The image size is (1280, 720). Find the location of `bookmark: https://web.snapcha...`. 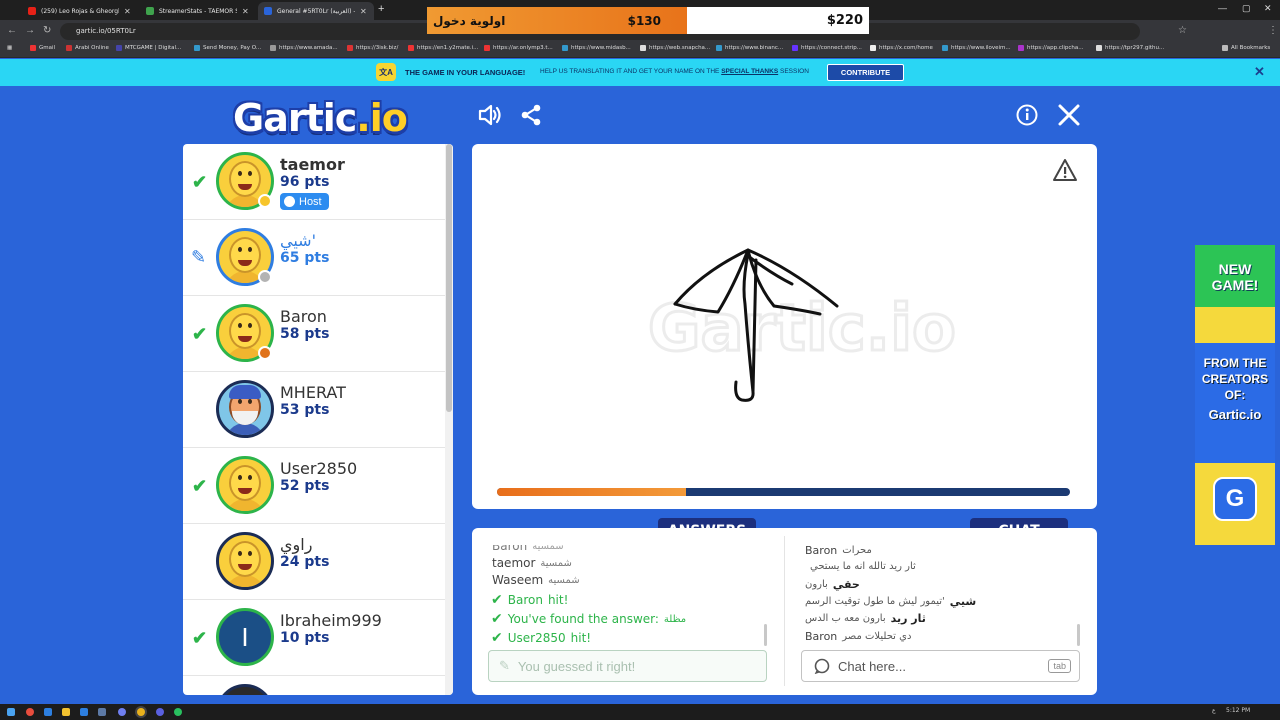

bookmark: https://web.snapcha... is located at coordinates (675, 48).